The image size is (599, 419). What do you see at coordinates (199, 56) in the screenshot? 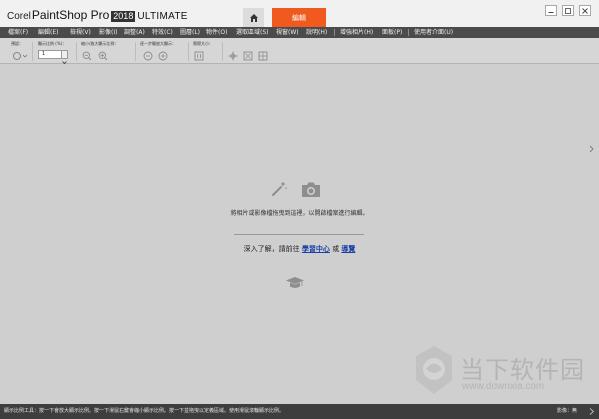
I see `actual-size-icon` at bounding box center [199, 56].